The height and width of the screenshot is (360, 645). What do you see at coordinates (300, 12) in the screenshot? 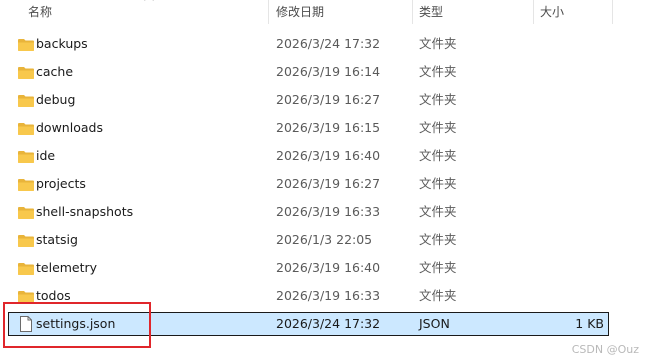
I see `column-date-header: 修改日期` at bounding box center [300, 12].